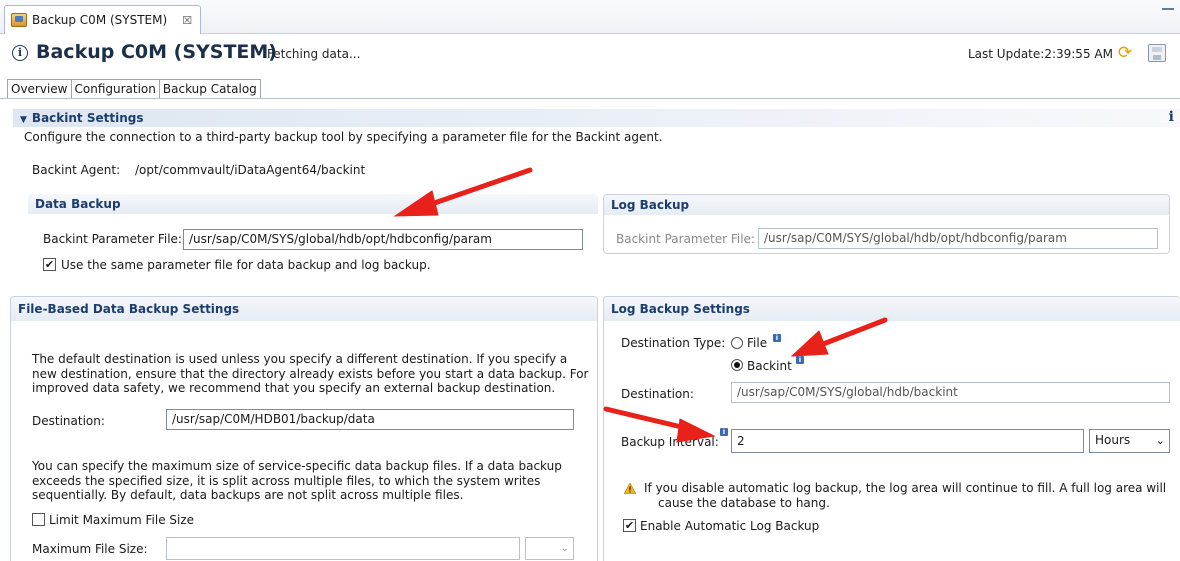 Image resolution: width=1180 pixels, height=561 pixels. I want to click on data-param-label: Backint Parameter File:, so click(112, 239).